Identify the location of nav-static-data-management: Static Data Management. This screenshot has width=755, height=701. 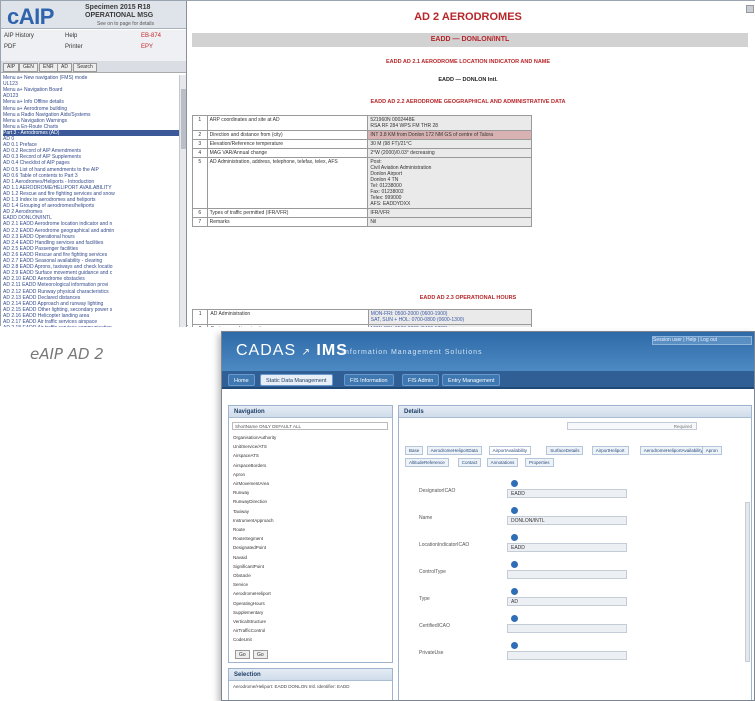
(296, 380).